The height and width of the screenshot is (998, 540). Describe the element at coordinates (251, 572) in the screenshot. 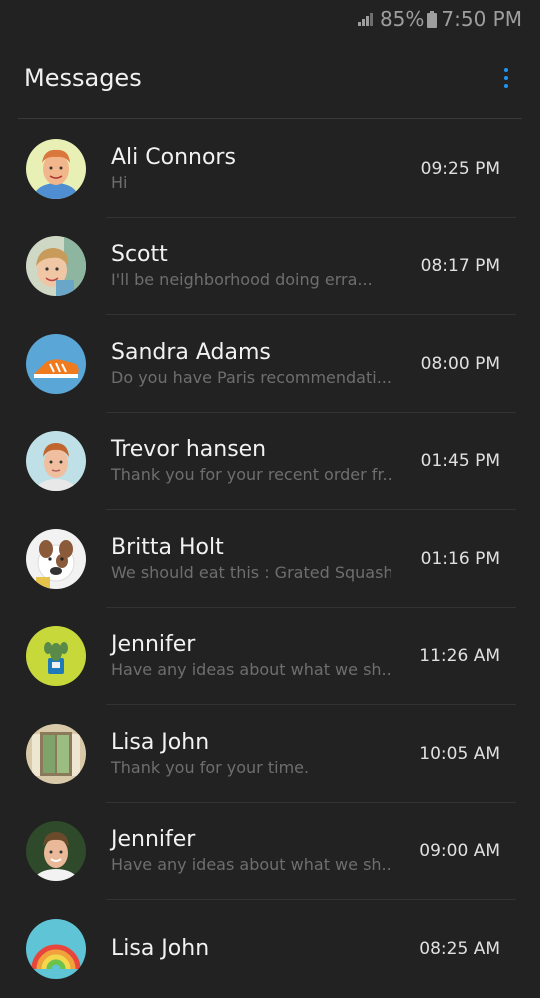

I see `conversation-preview: We should eat this : Grated Squash,` at that location.